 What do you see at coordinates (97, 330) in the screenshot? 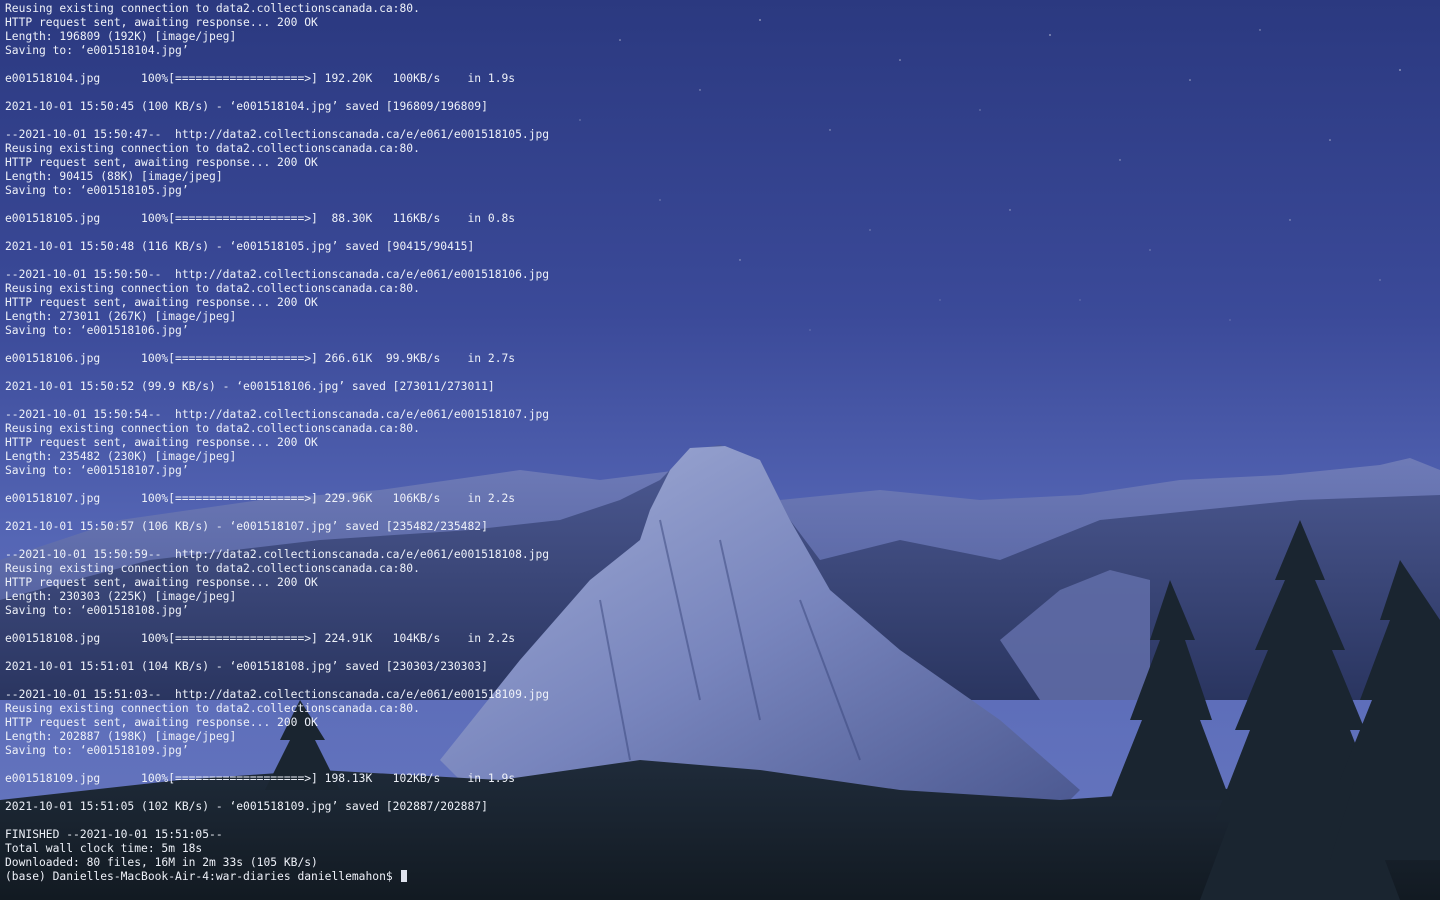
I see `terminal-line: Saving to: ‘e001518106.jpg’` at bounding box center [97, 330].